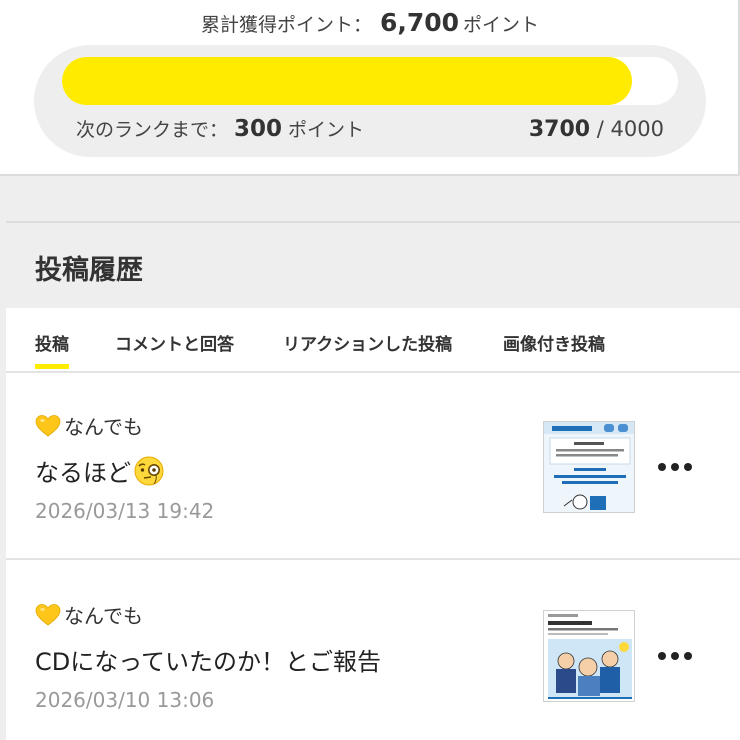  I want to click on rank-progress-track, so click(370, 81).